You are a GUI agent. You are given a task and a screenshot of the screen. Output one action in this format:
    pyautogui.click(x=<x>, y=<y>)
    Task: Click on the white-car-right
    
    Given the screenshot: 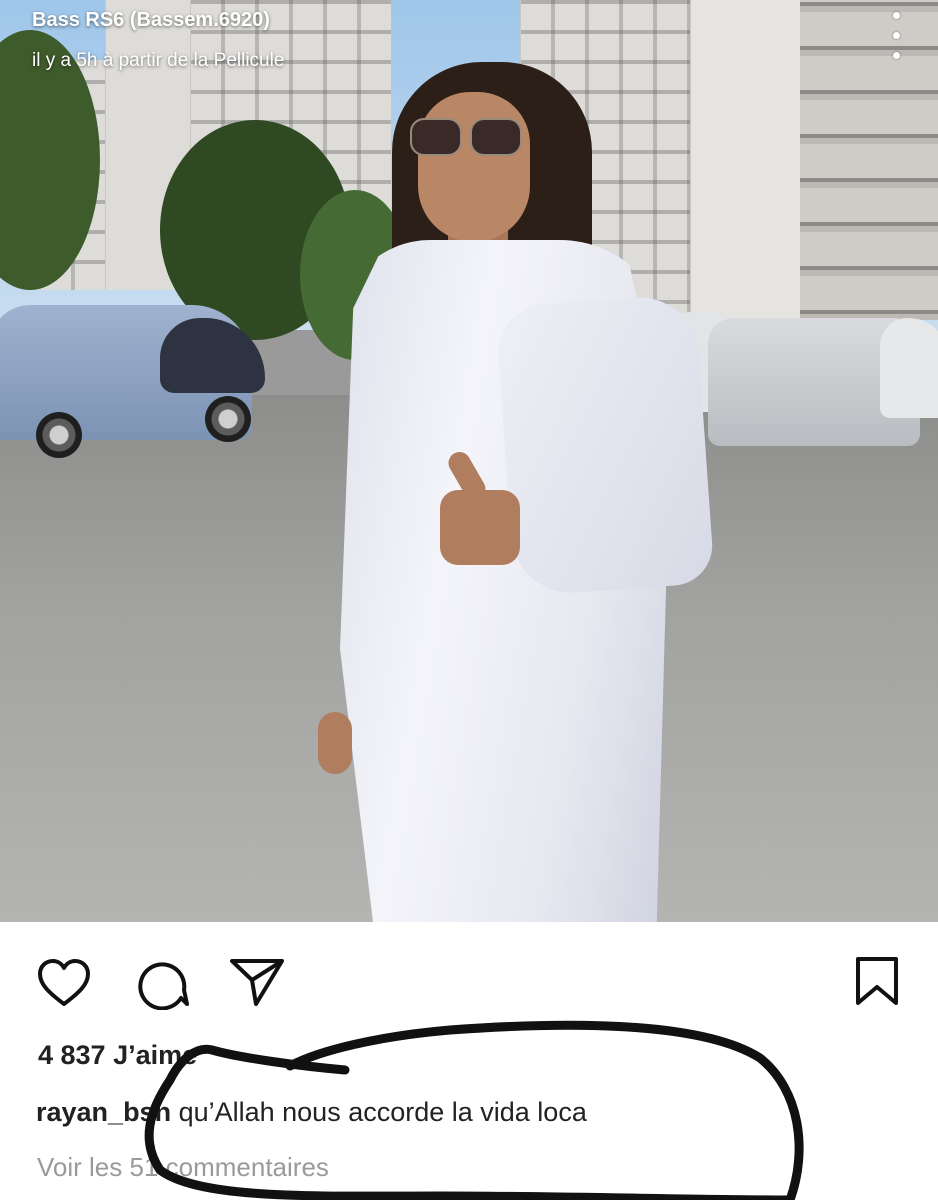 What is the action you would take?
    pyautogui.click(x=909, y=368)
    